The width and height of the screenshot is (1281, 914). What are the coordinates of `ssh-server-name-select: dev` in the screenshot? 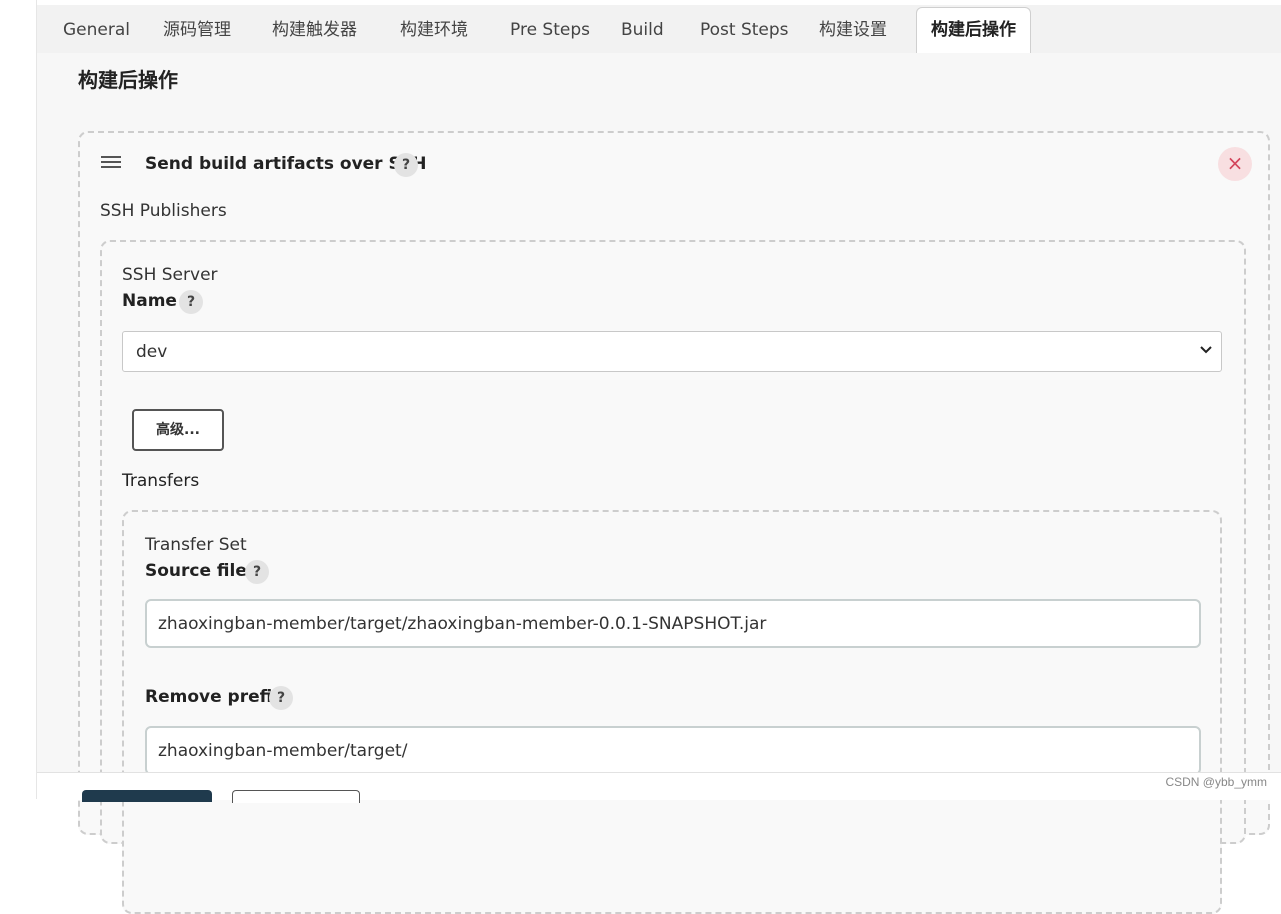 It's located at (672, 351).